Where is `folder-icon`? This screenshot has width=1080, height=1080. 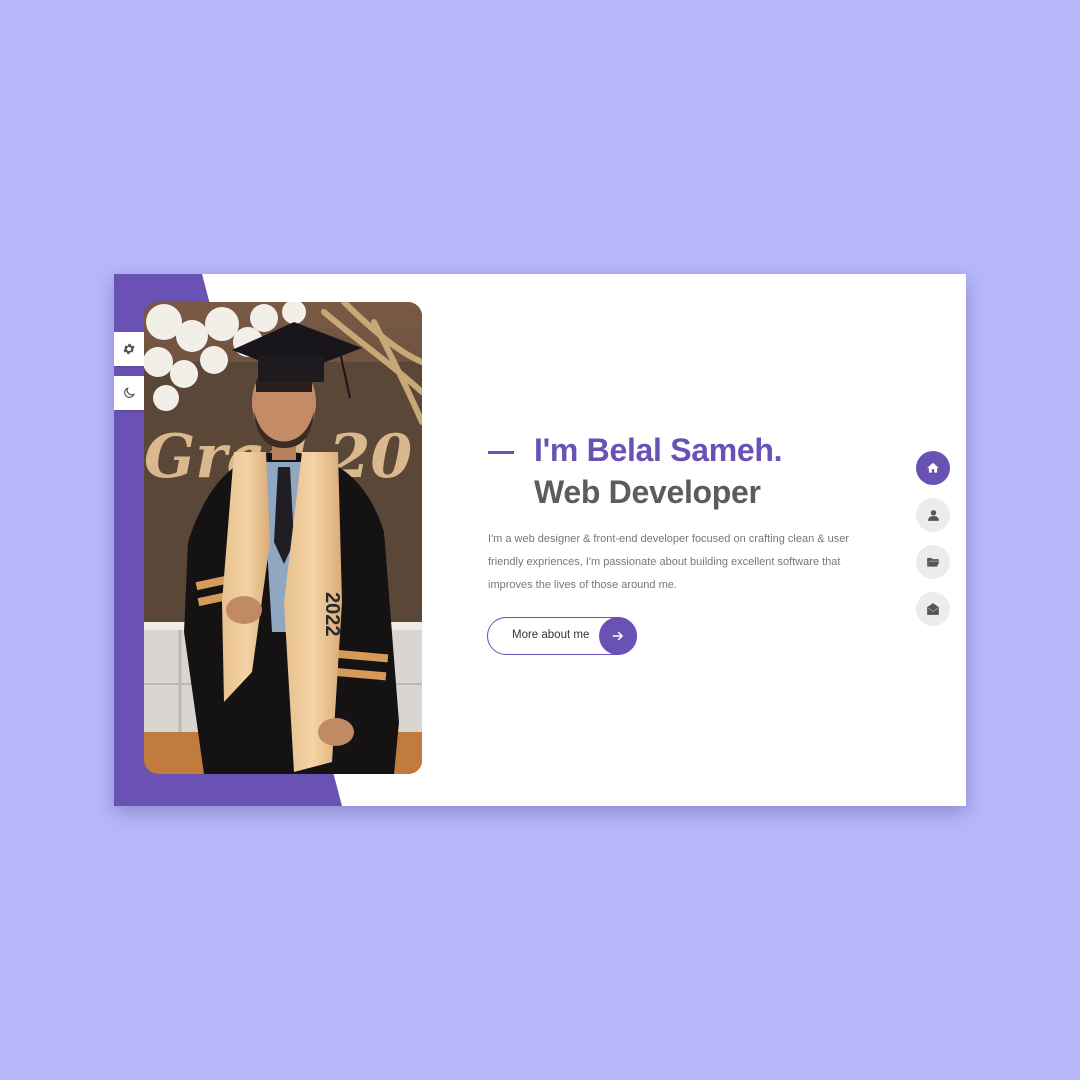 folder-icon is located at coordinates (933, 562).